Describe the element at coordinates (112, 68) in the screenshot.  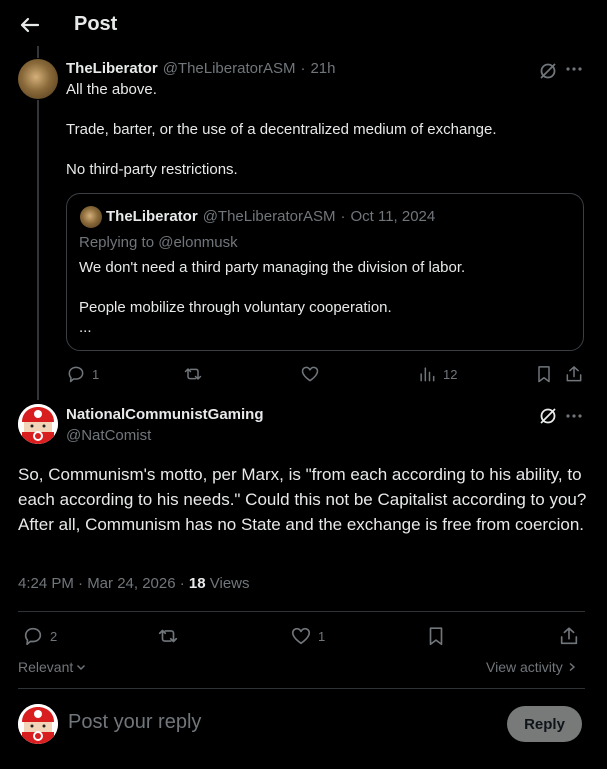
I see `display-name: TheLiberator` at that location.